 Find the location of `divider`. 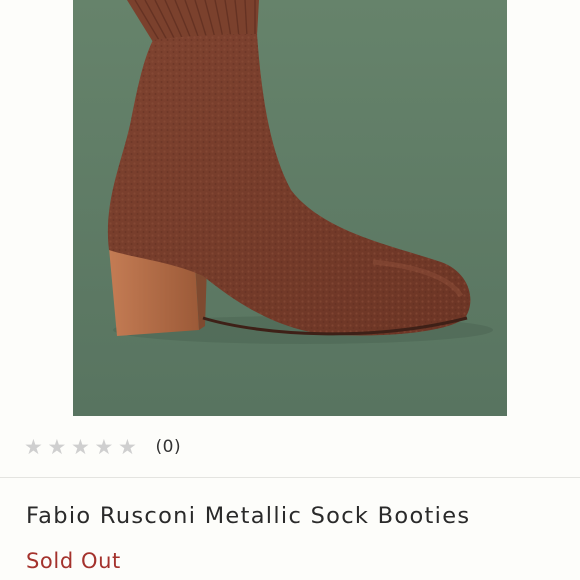

divider is located at coordinates (290, 477).